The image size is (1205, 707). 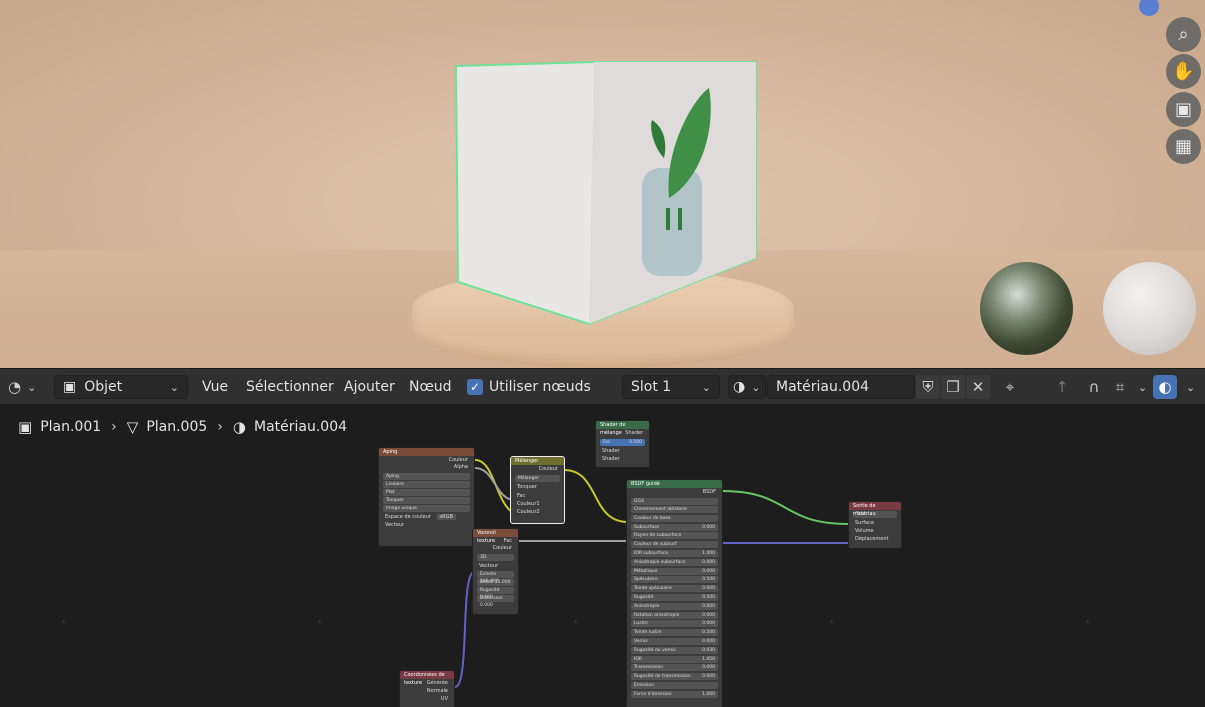 What do you see at coordinates (674, 501) in the screenshot?
I see `distribution-dropdown: GGX` at bounding box center [674, 501].